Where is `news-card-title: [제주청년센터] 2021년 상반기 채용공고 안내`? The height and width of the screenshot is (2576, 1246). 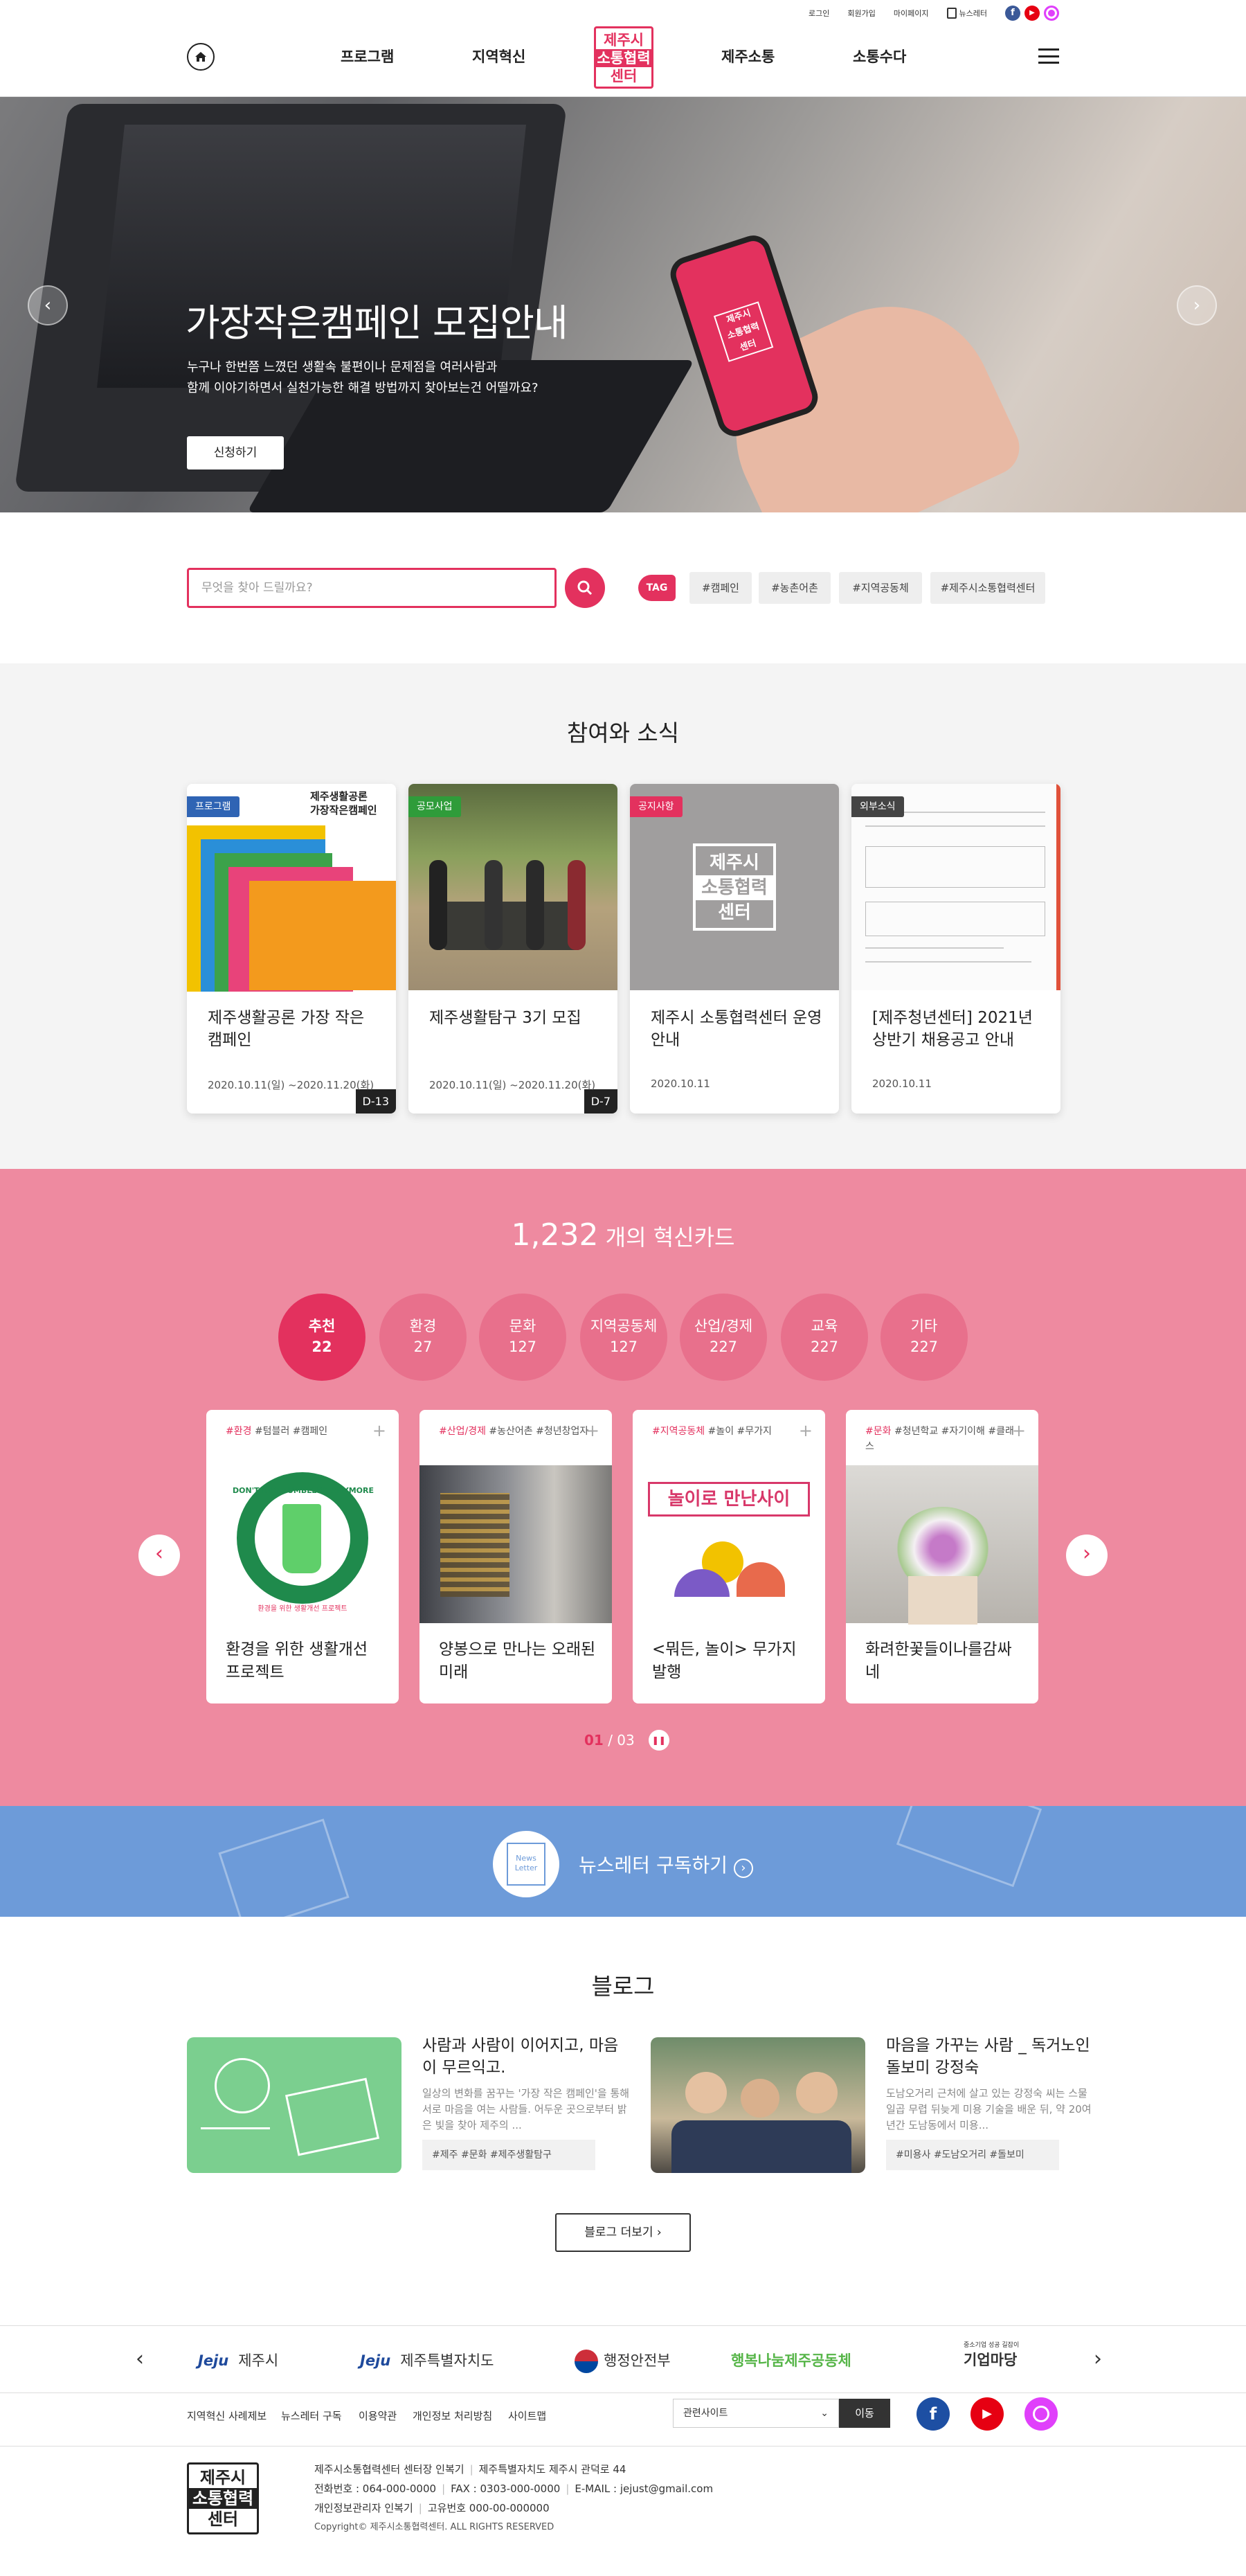 news-card-title: [제주청년센터] 2021년 상반기 채용공고 안내 is located at coordinates (952, 1029).